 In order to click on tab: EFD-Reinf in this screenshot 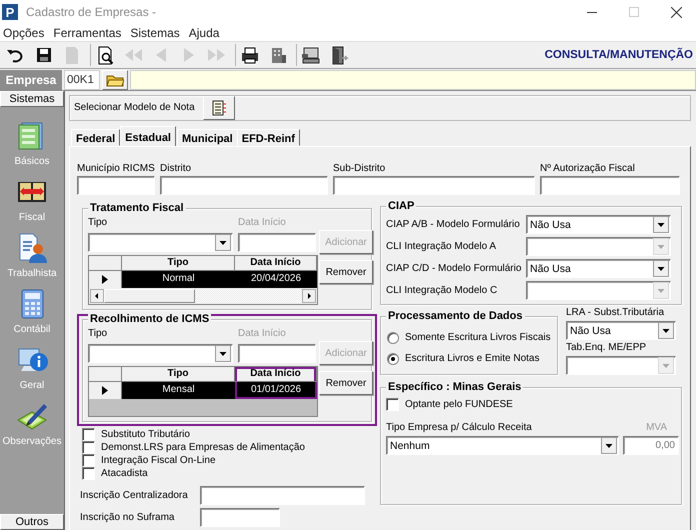, I will do `click(268, 137)`.